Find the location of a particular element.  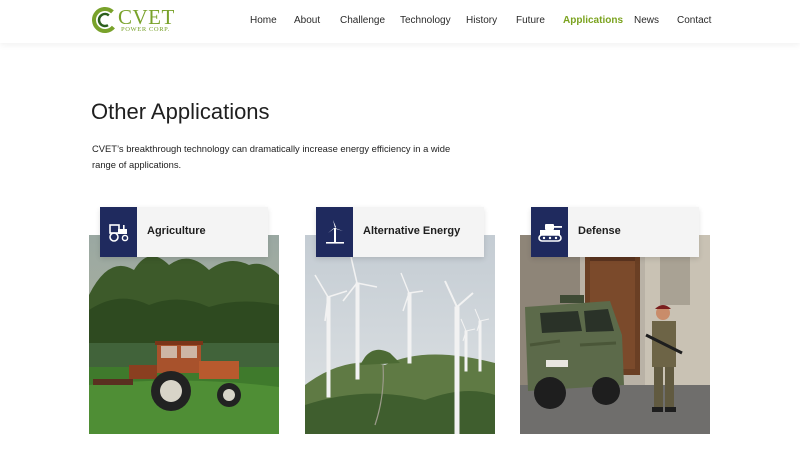

nav-contact: Contact is located at coordinates (694, 21).